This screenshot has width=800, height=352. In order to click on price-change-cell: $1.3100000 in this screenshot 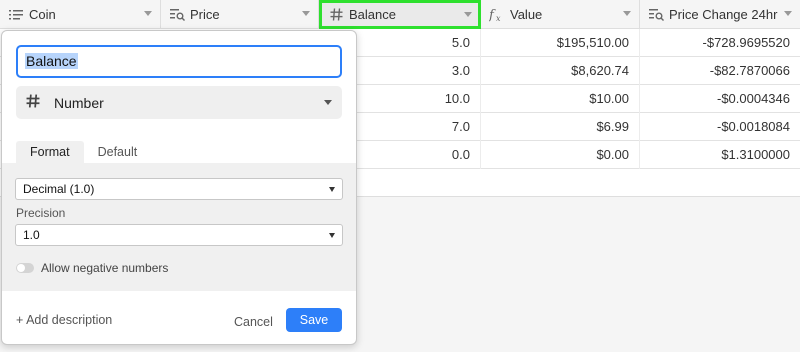, I will do `click(720, 155)`.